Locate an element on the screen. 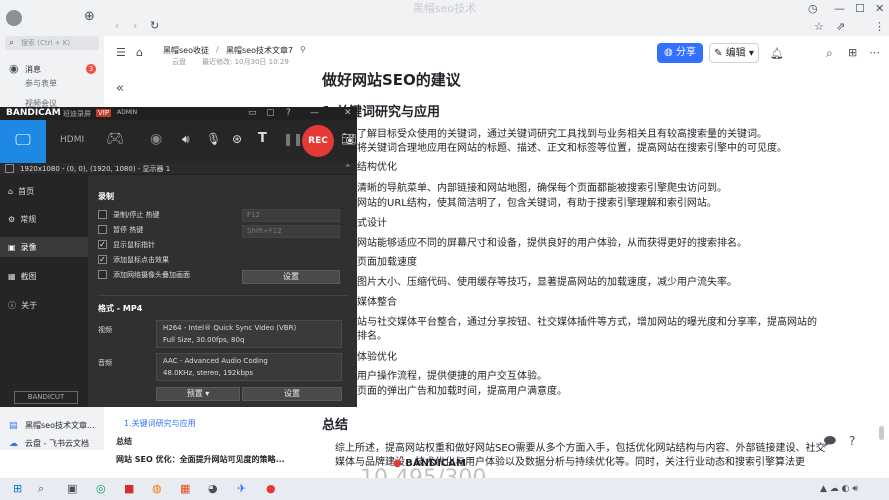 The height and width of the screenshot is (500, 889). screenshot-icon: 📷︎ is located at coordinates (348, 139).